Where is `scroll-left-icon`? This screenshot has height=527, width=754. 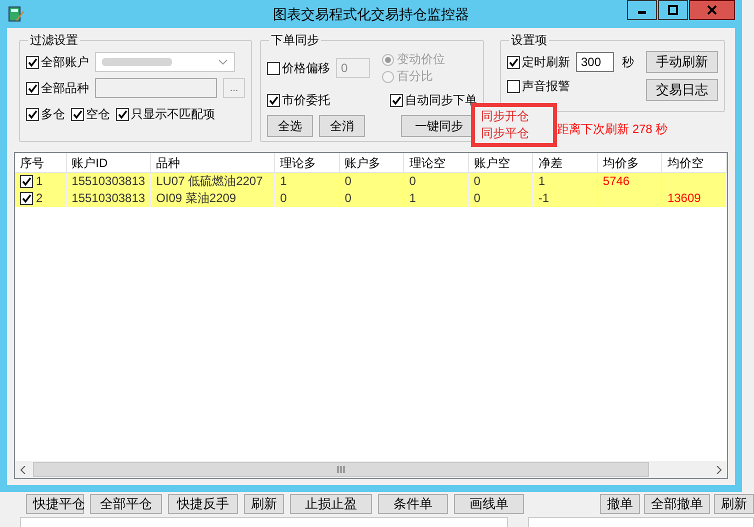
scroll-left-icon is located at coordinates (23, 470).